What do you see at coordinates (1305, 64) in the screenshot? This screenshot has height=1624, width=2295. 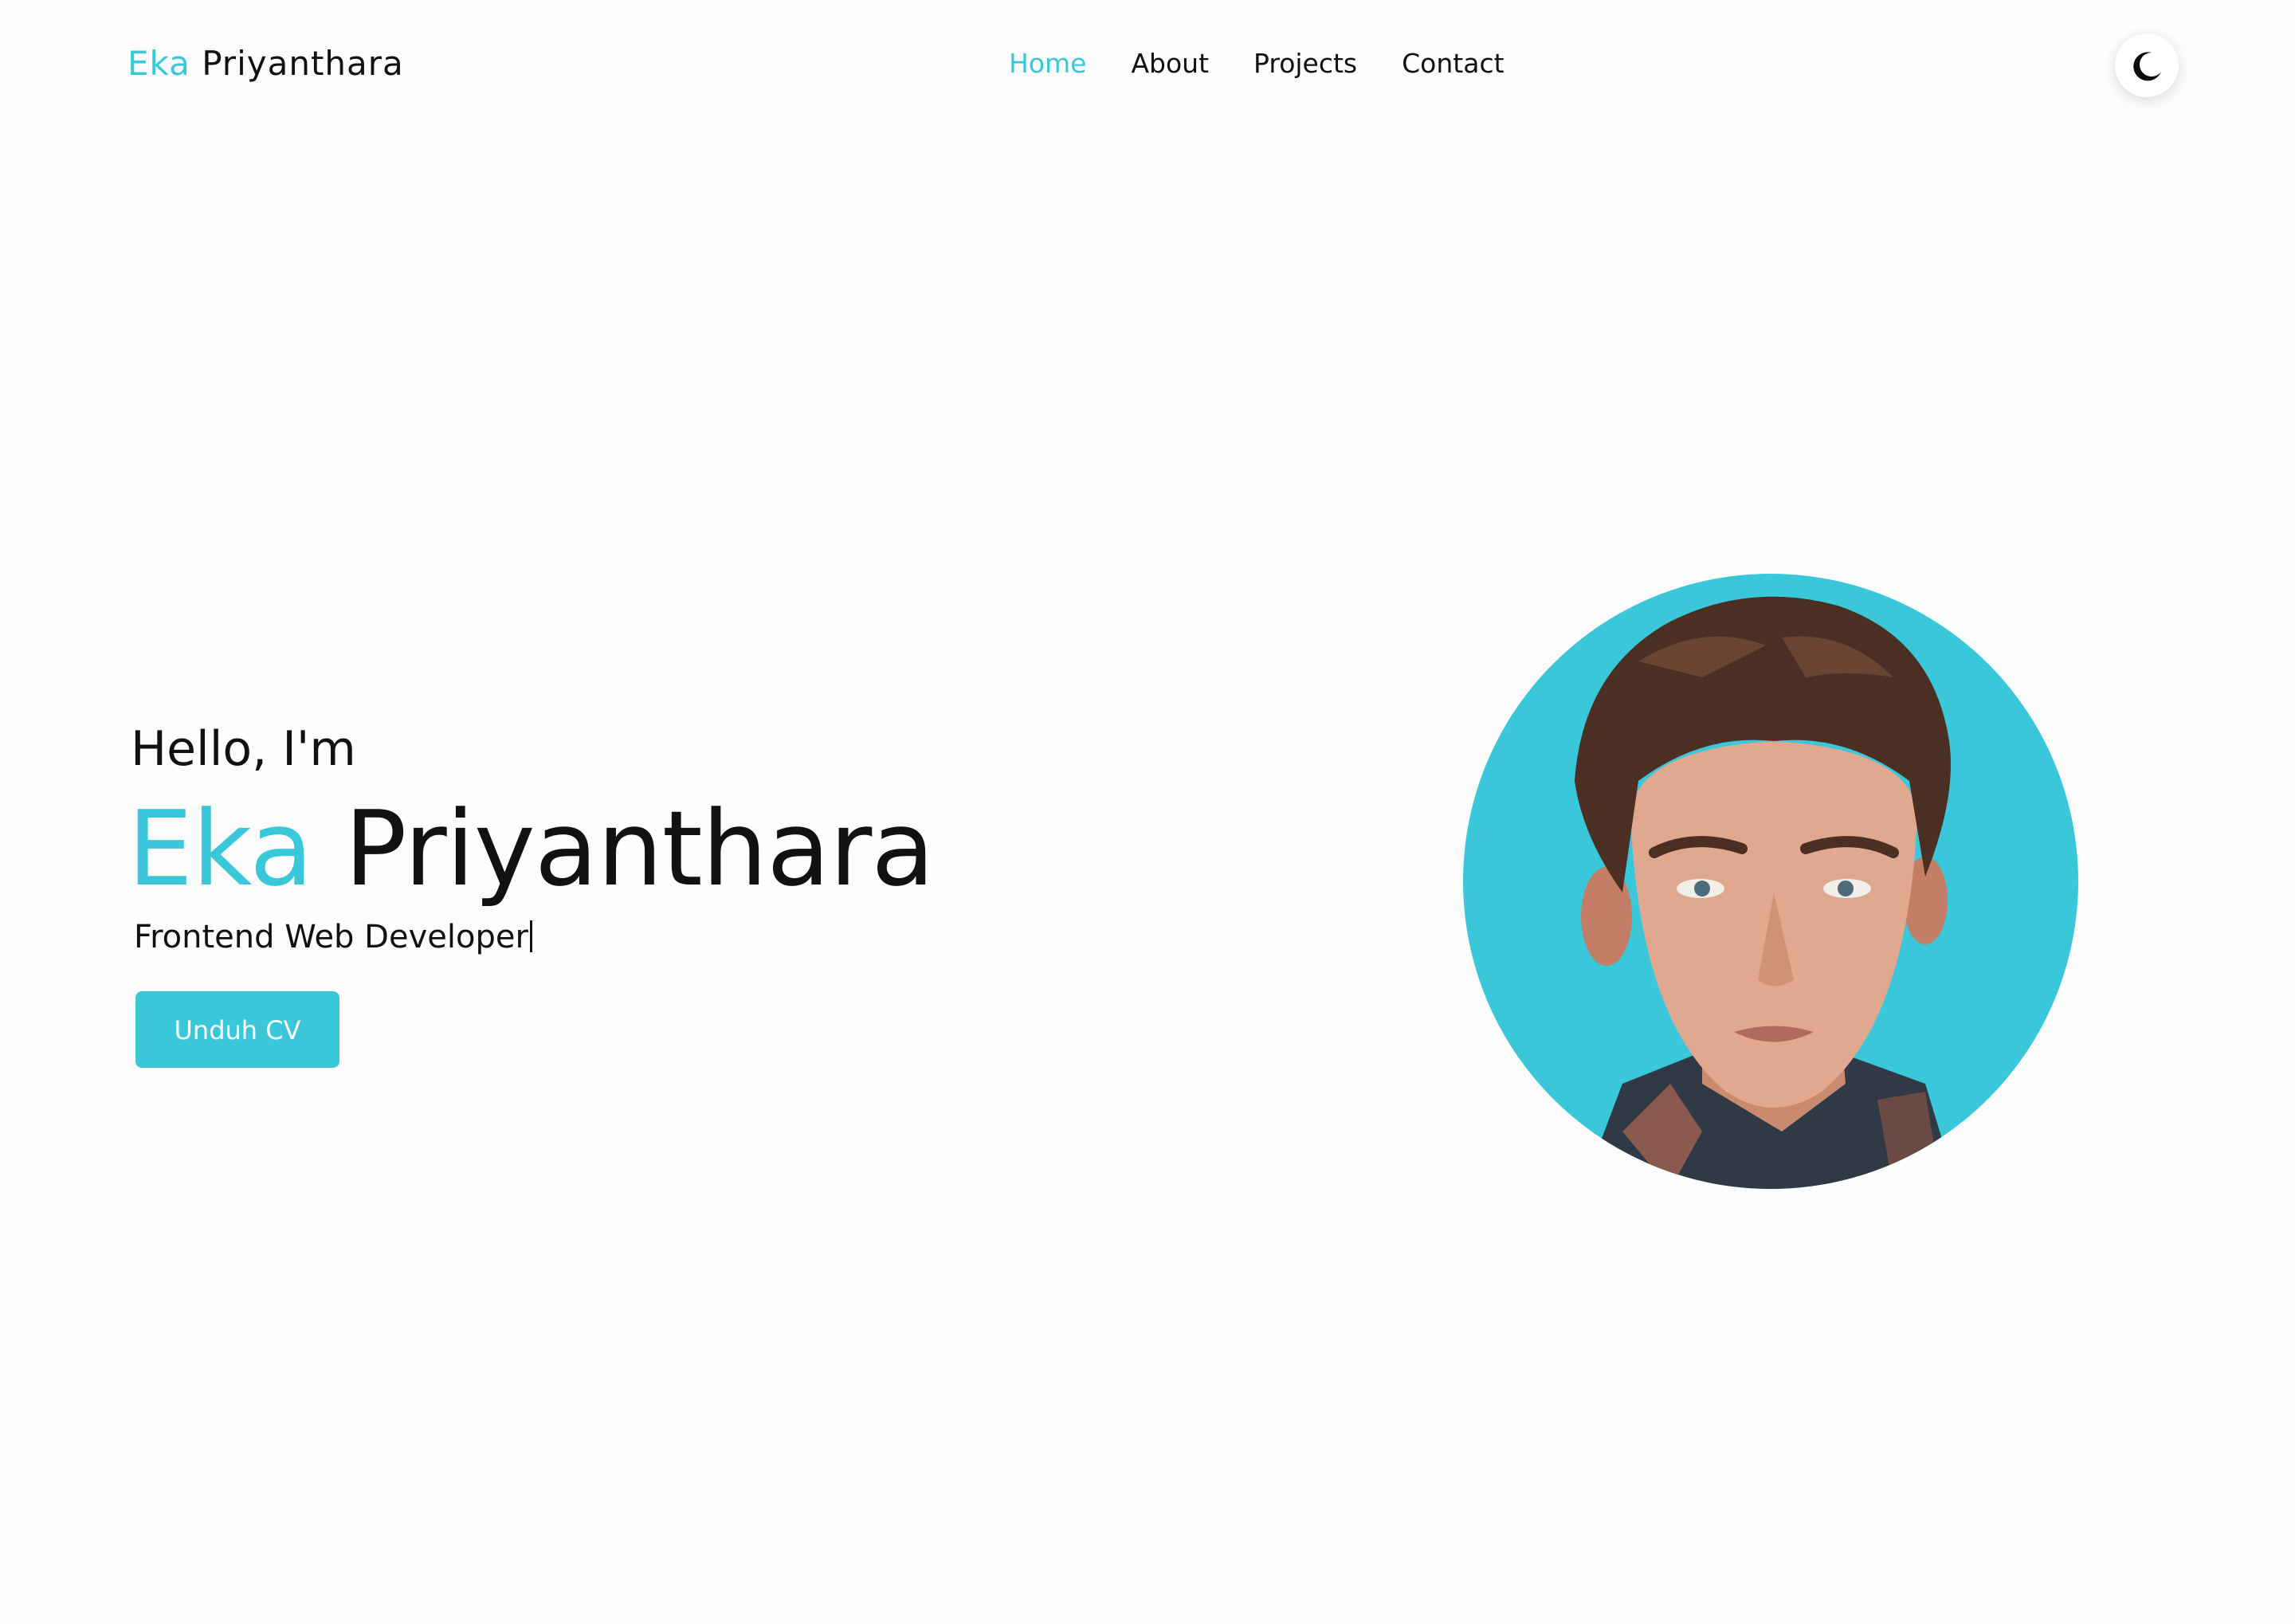 I see `nav-link-projects: Projects` at bounding box center [1305, 64].